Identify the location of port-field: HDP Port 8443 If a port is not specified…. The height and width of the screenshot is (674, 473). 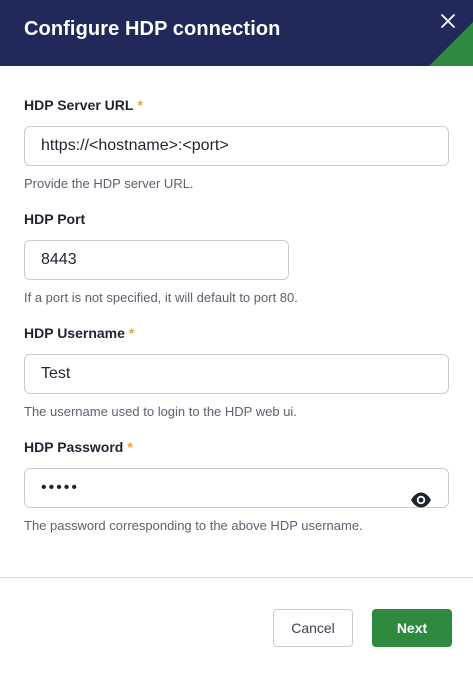
(236, 258).